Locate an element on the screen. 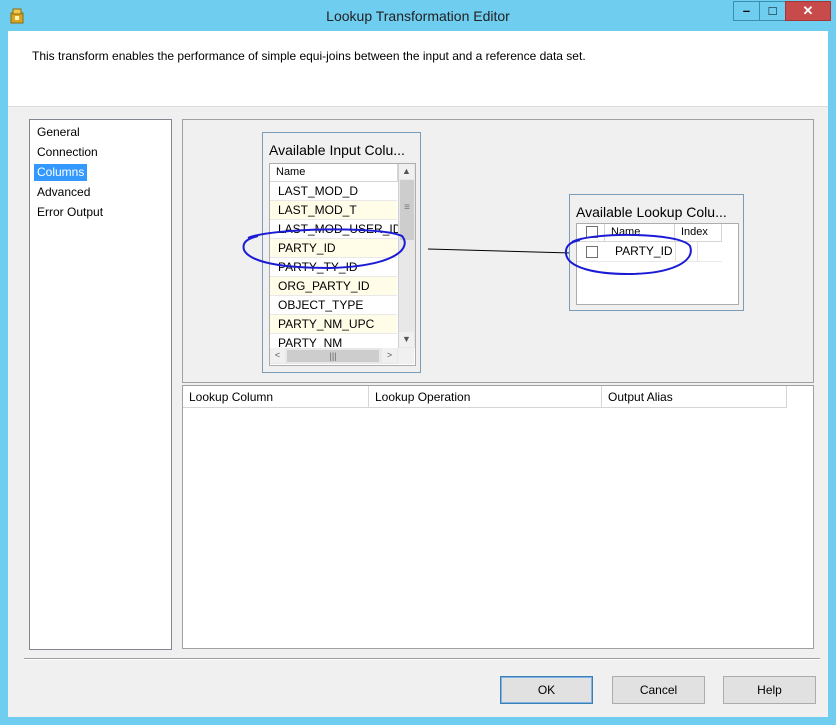 The height and width of the screenshot is (725, 836). input-column-row: LAST_MOD_T is located at coordinates (333, 210).